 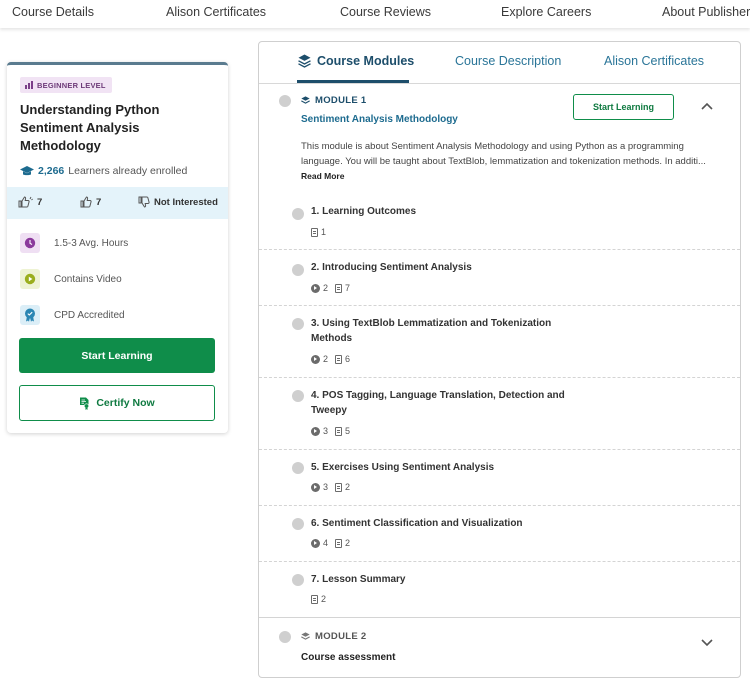 I want to click on module-divider, so click(x=499, y=617).